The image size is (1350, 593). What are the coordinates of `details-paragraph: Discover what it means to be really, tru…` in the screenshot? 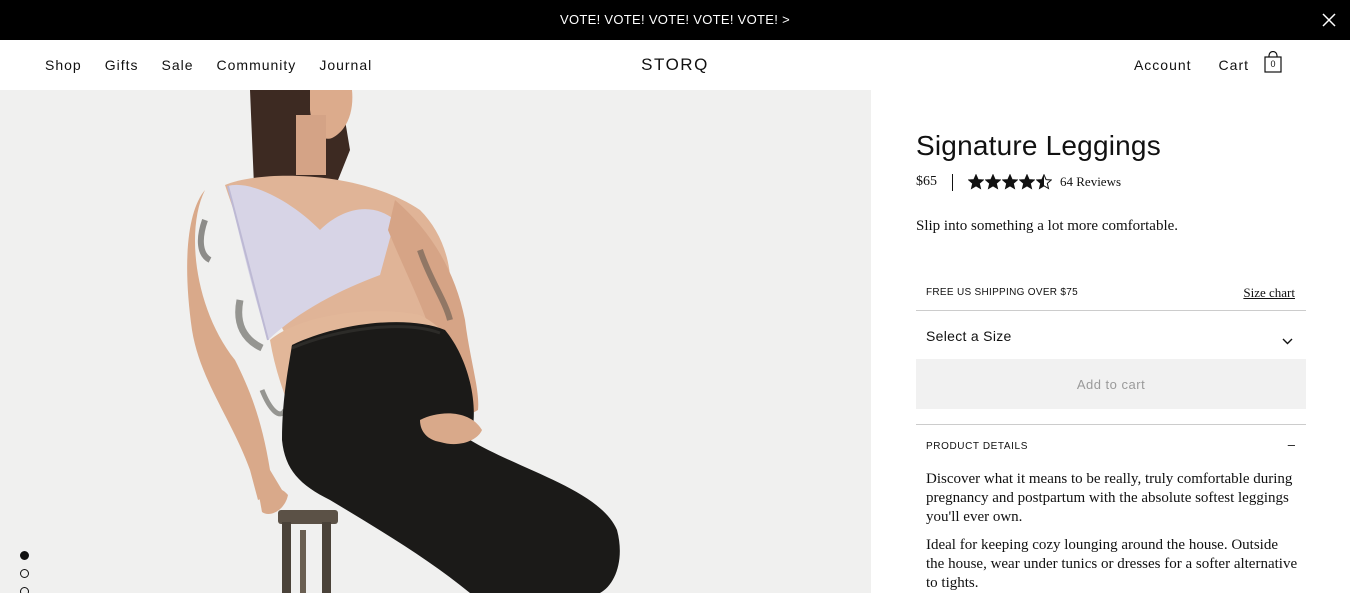 It's located at (1109, 498).